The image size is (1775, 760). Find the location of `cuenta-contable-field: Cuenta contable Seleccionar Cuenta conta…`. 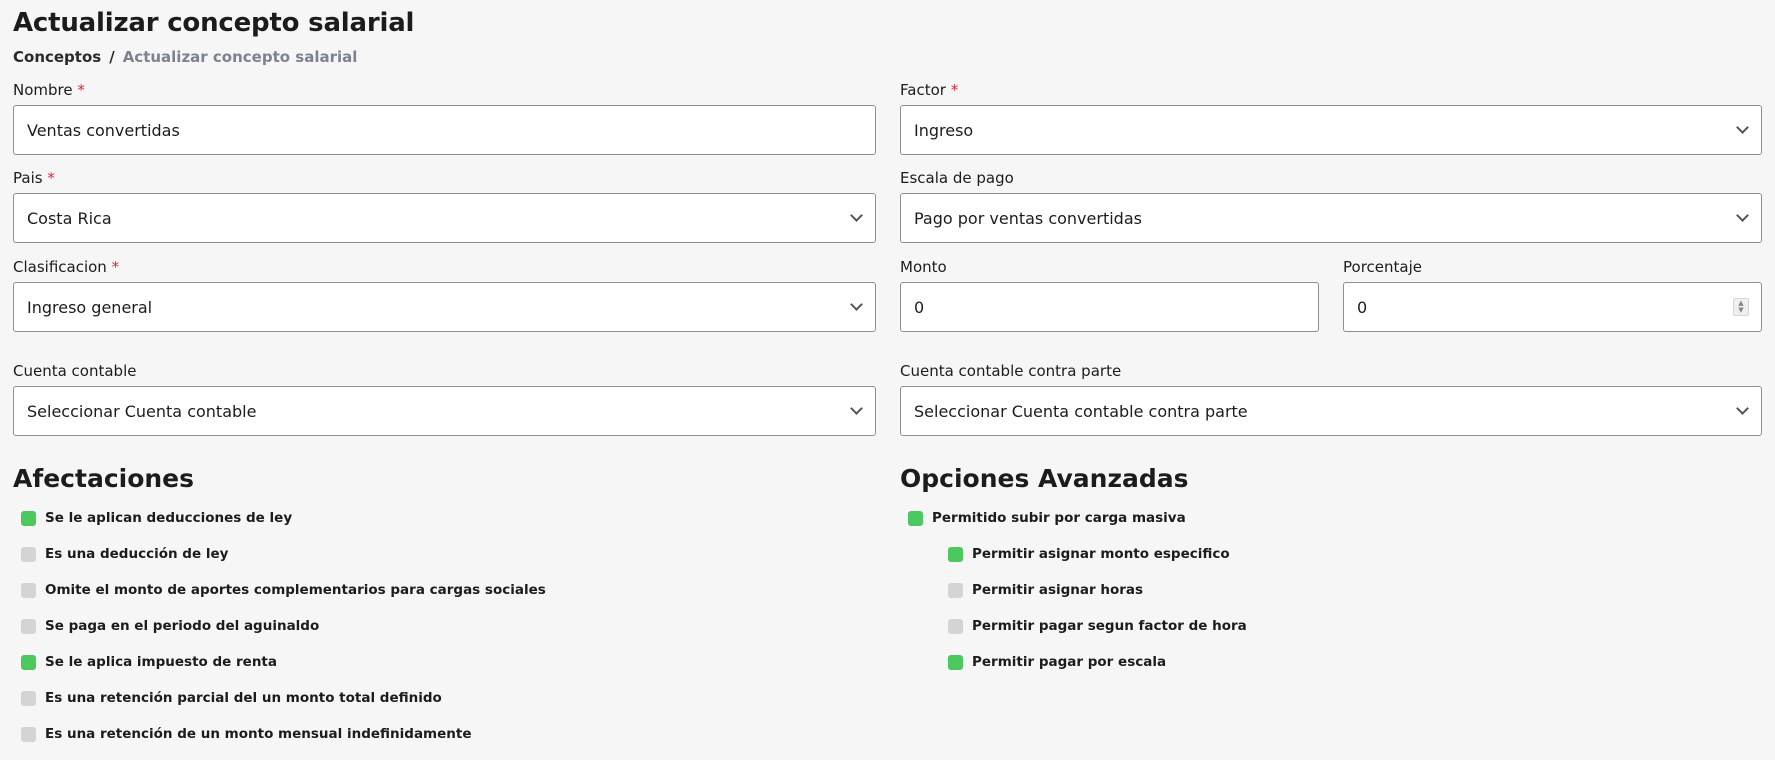

cuenta-contable-field: Cuenta contable Seleccionar Cuenta conta… is located at coordinates (444, 398).